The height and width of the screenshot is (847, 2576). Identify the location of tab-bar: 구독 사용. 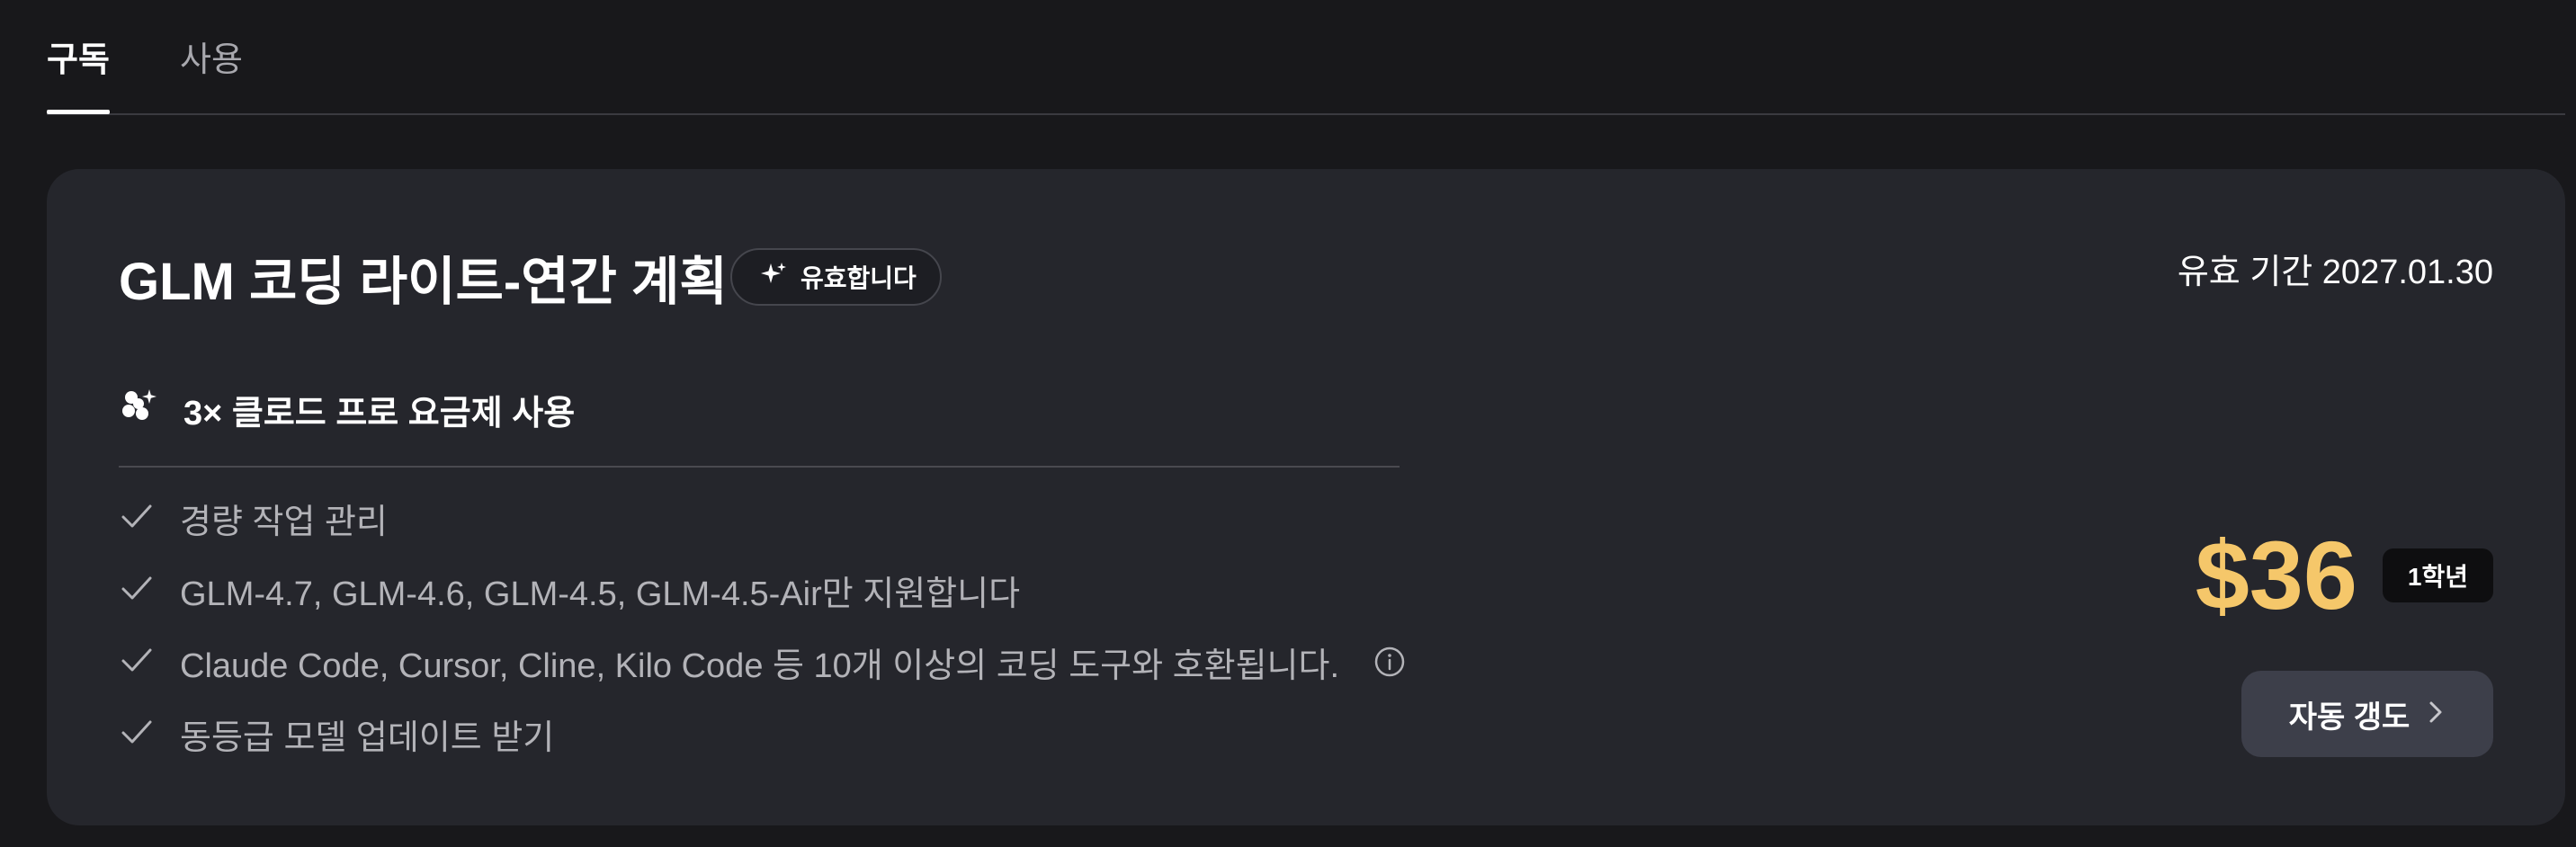
(1306, 57).